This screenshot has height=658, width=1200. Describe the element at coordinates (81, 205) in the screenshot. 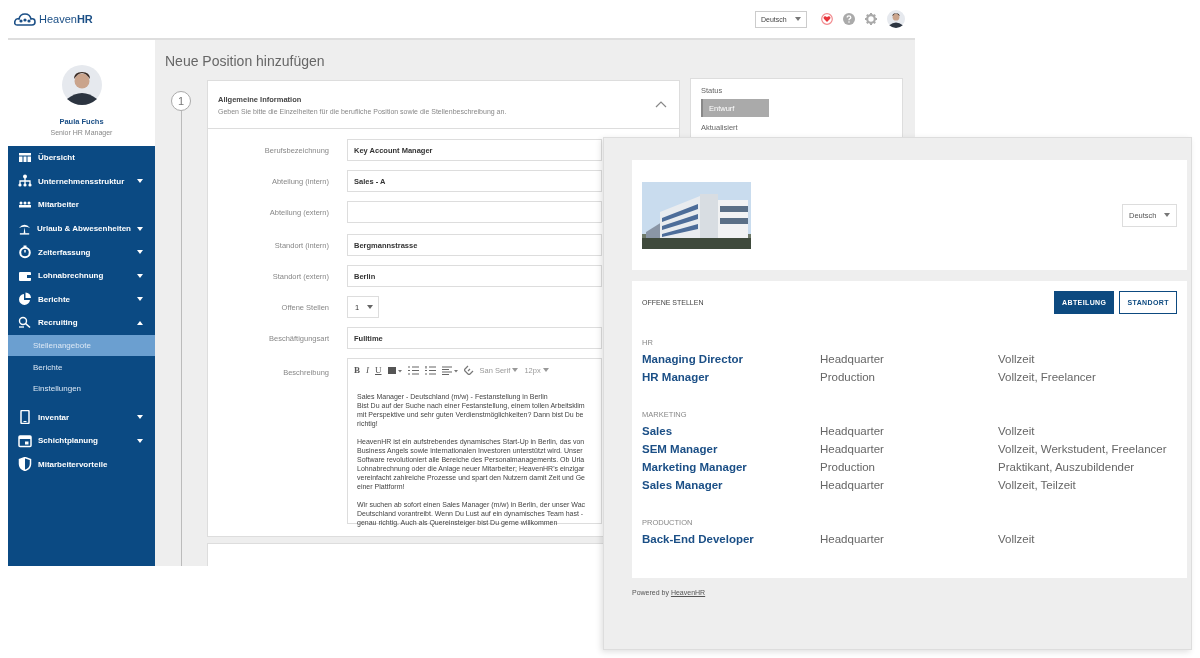

I see `nav-item: Mitarbeiter` at that location.